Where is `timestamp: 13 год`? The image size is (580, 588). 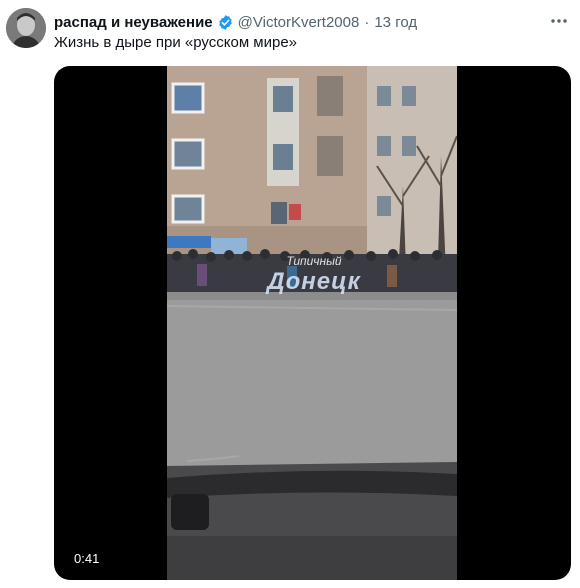
timestamp: 13 год is located at coordinates (395, 22).